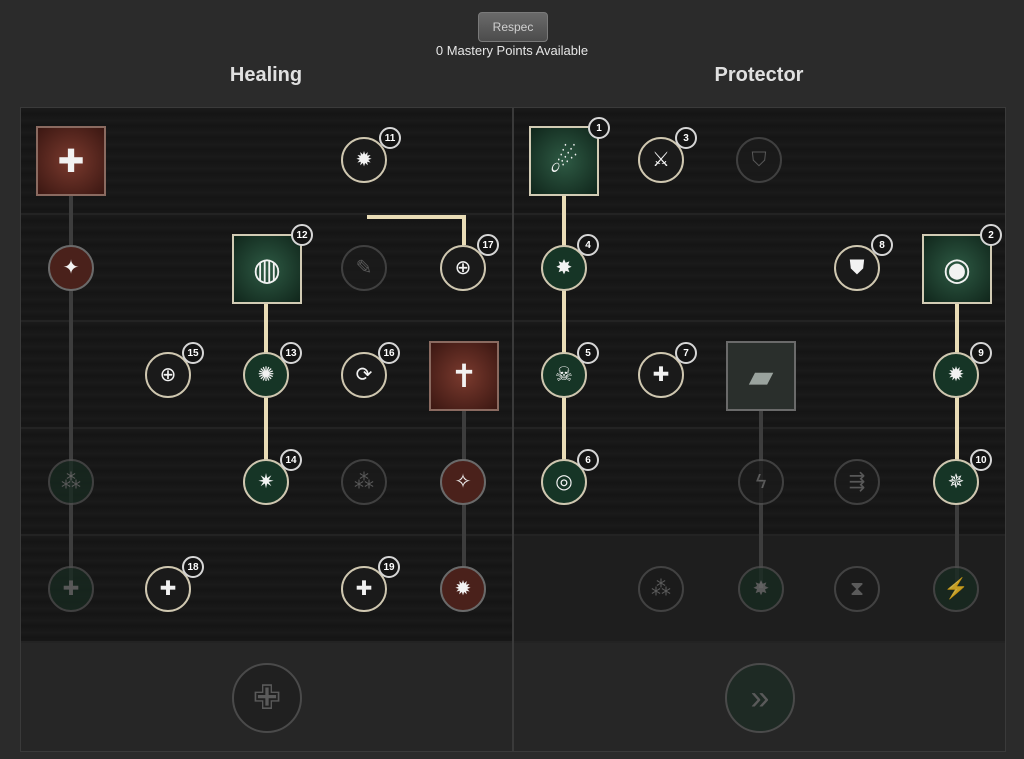 The height and width of the screenshot is (759, 1024). What do you see at coordinates (291, 460) in the screenshot?
I see `node-badge: 14` at bounding box center [291, 460].